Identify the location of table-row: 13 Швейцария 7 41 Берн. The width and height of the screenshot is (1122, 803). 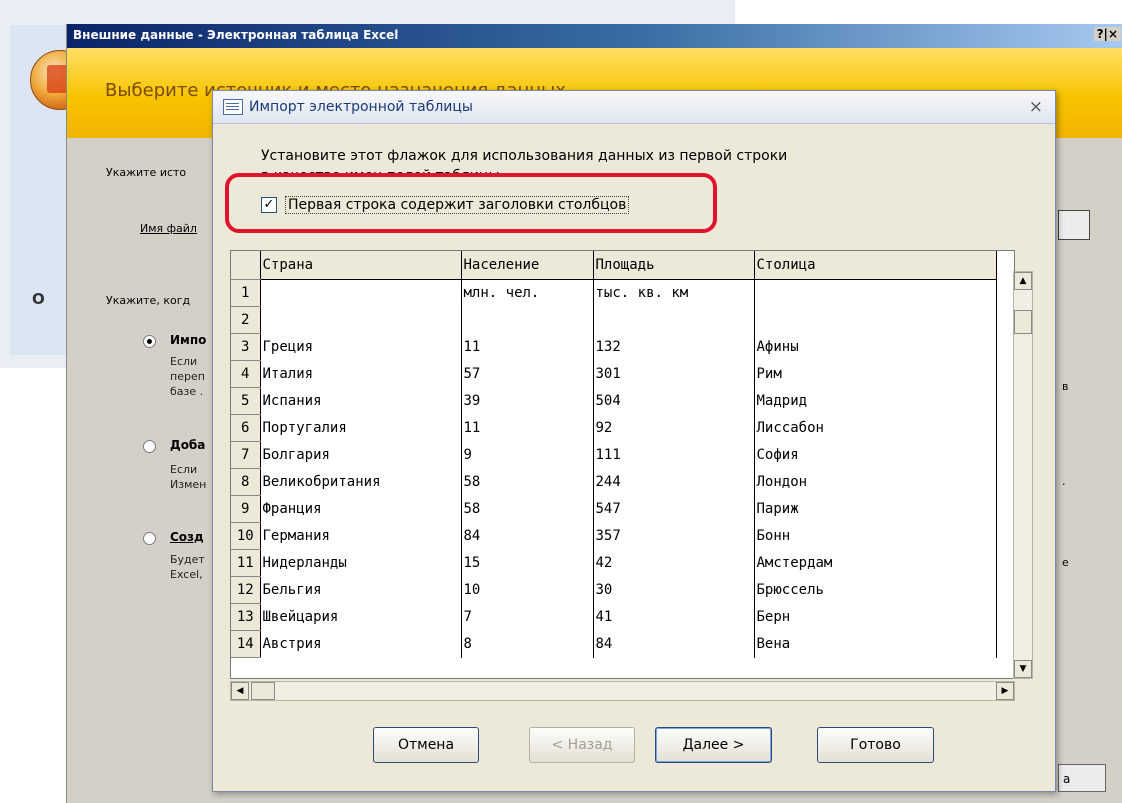
(614, 617).